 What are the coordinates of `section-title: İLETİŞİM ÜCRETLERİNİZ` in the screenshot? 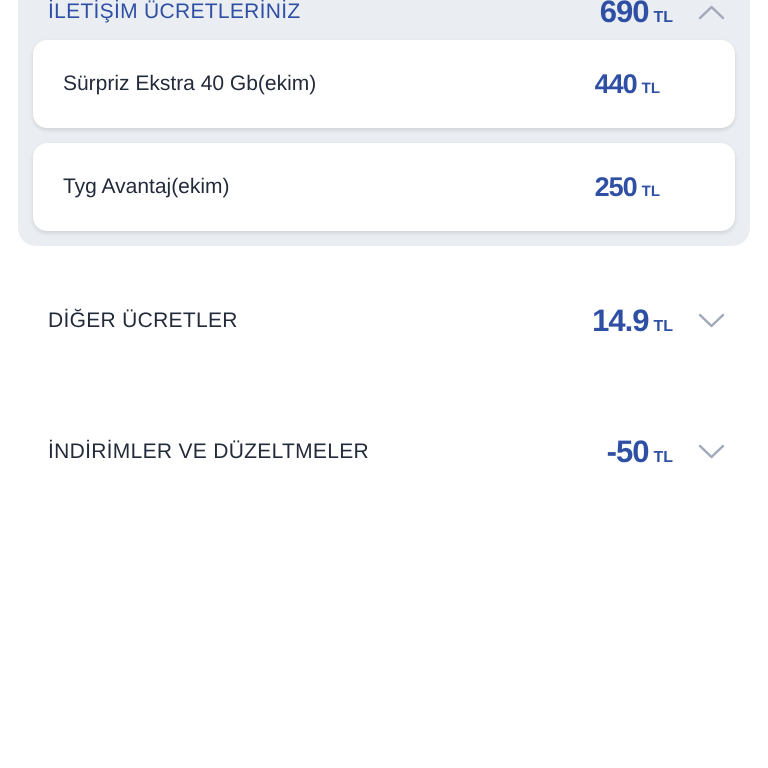 It's located at (175, 12).